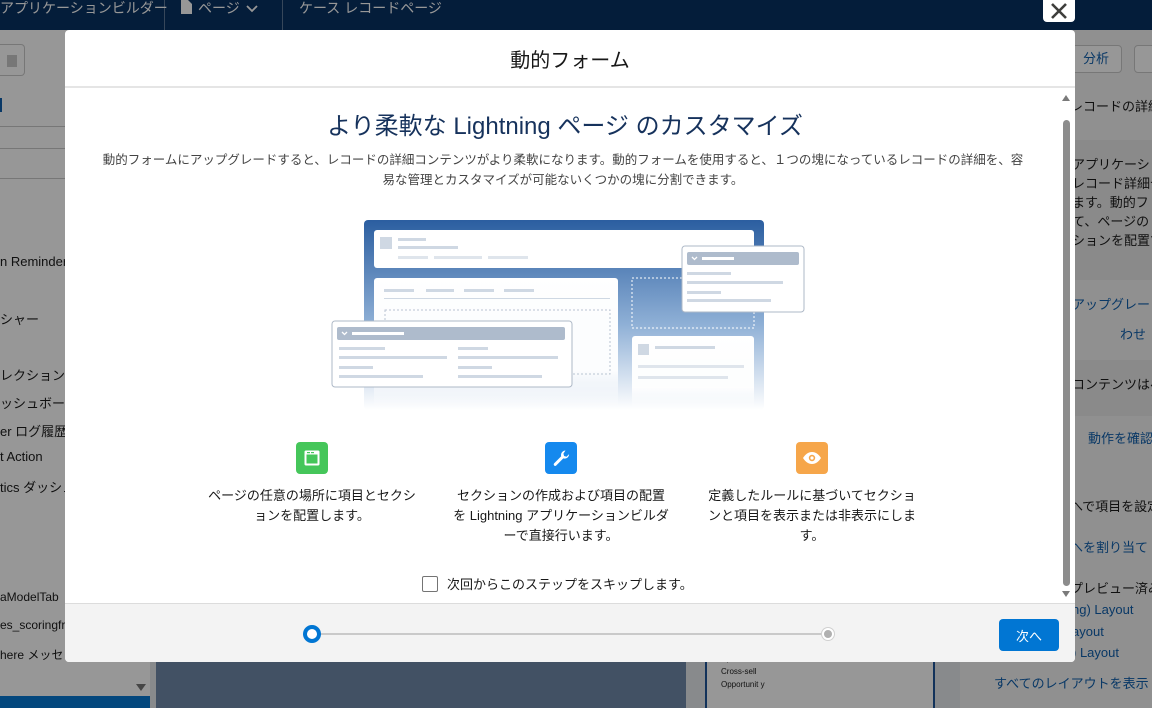 The image size is (1152, 708). I want to click on eye-icon, so click(812, 458).